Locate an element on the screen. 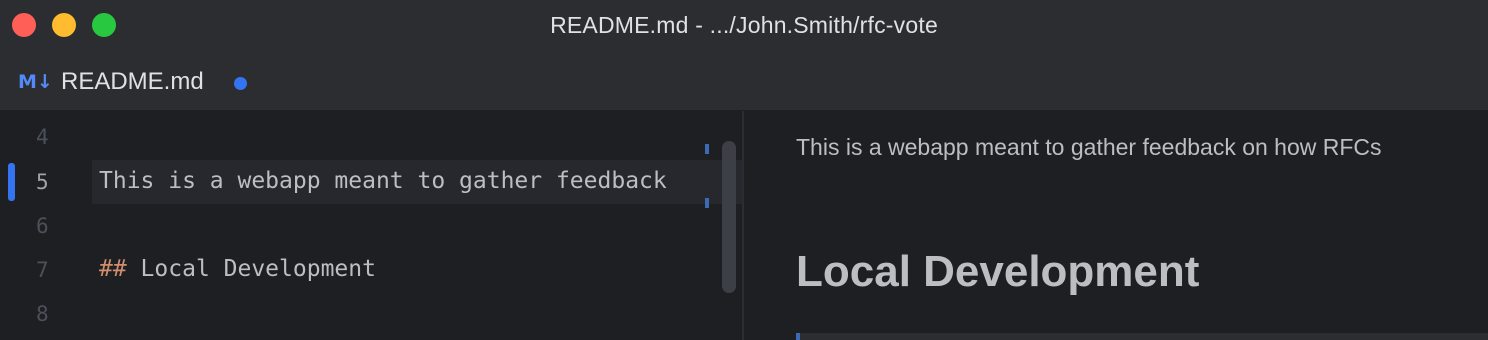 The height and width of the screenshot is (340, 1488). line-number: 5 is located at coordinates (42, 182).